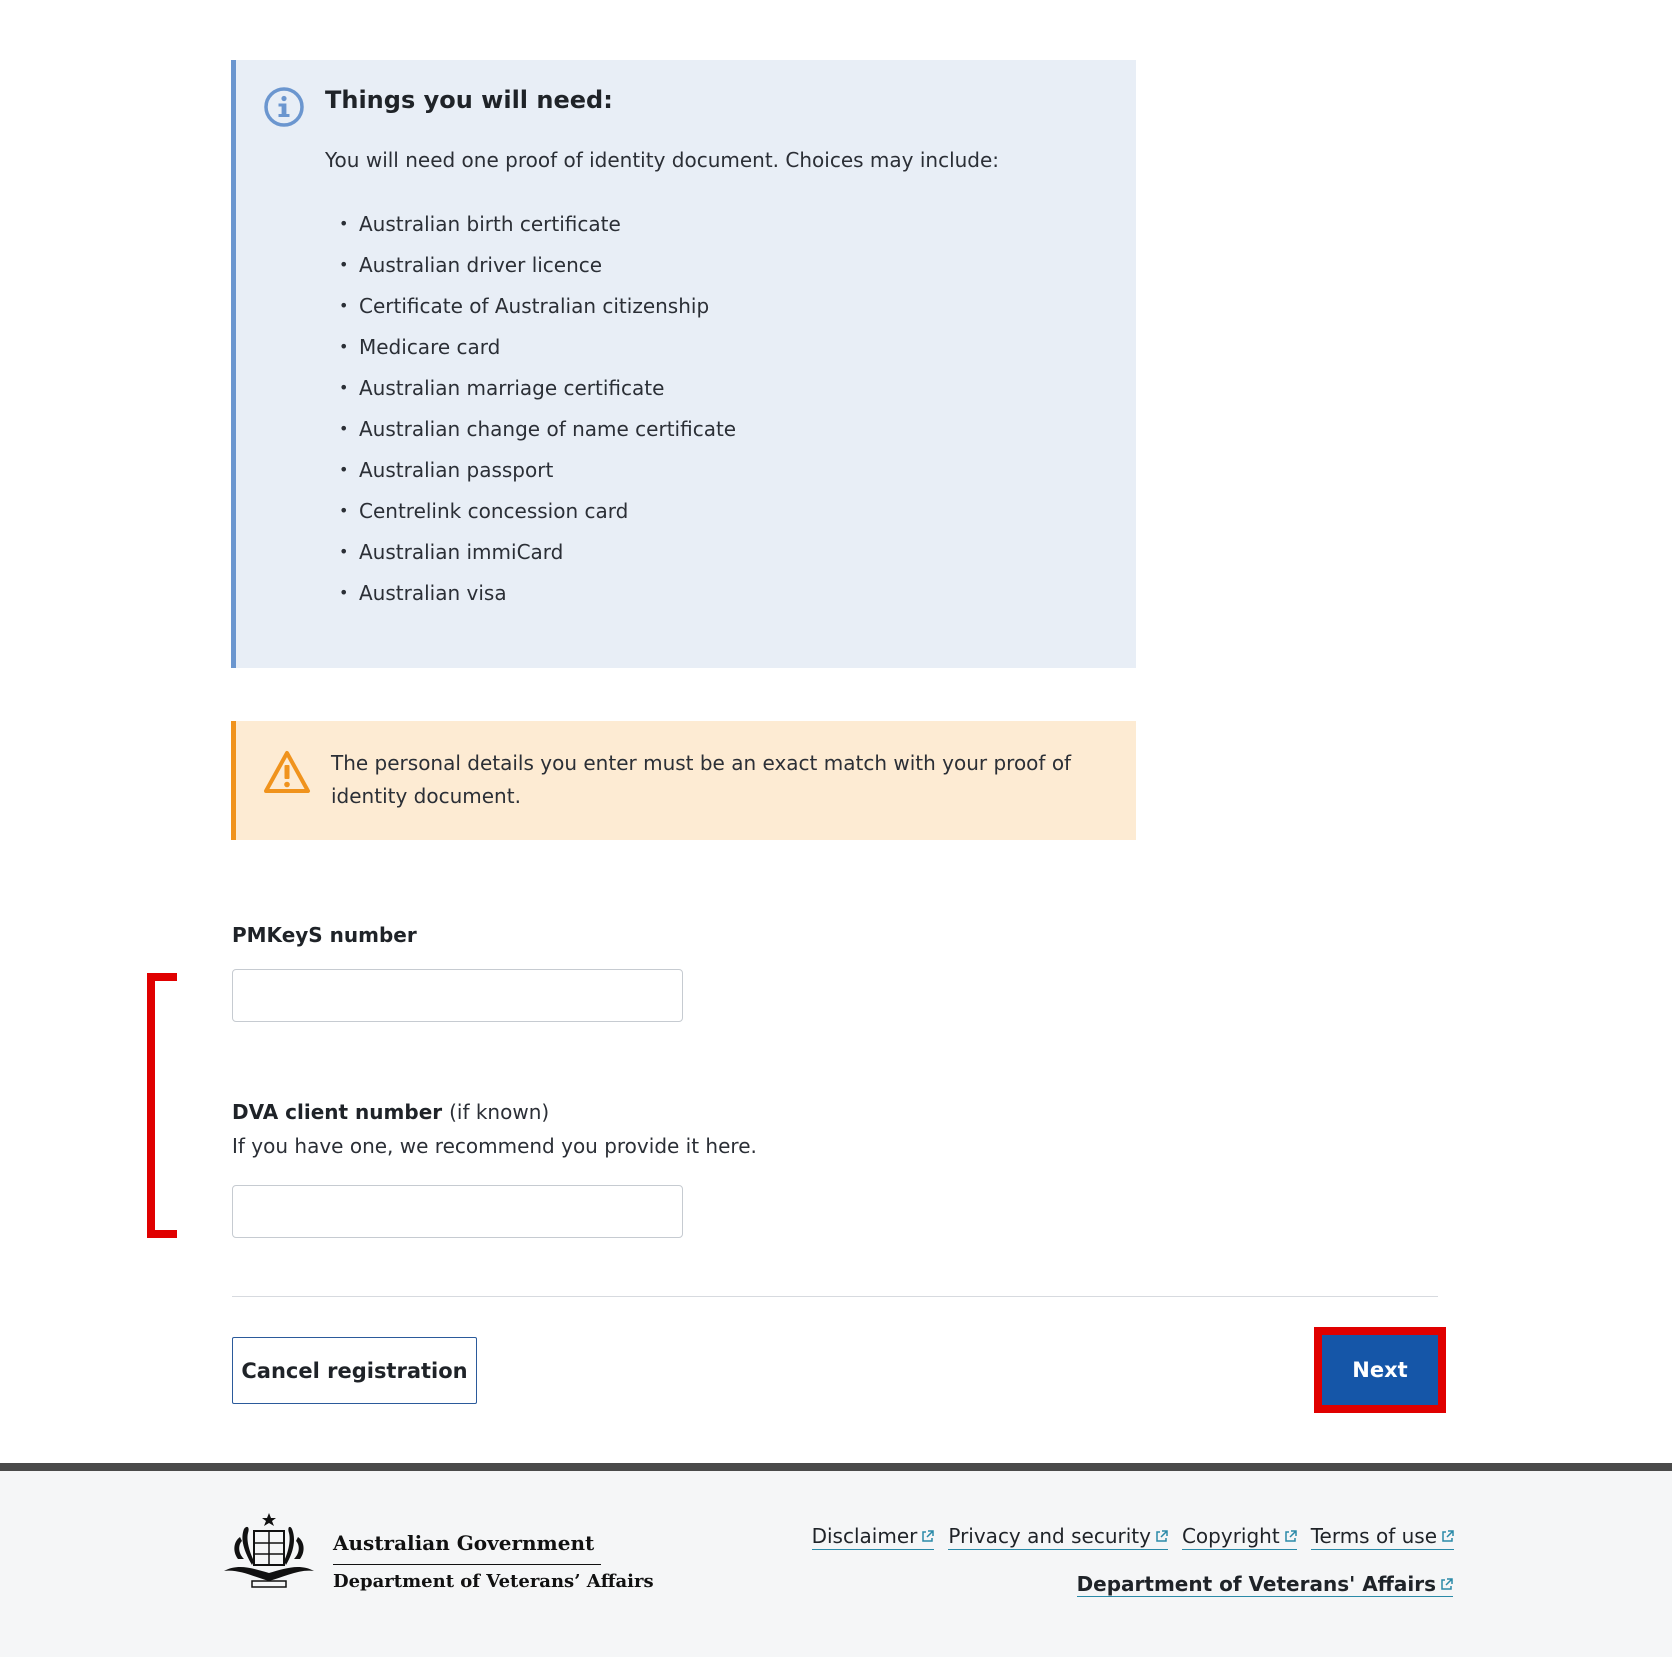 The width and height of the screenshot is (1672, 1657). What do you see at coordinates (537, 476) in the screenshot?
I see `list-item: Australian passport` at bounding box center [537, 476].